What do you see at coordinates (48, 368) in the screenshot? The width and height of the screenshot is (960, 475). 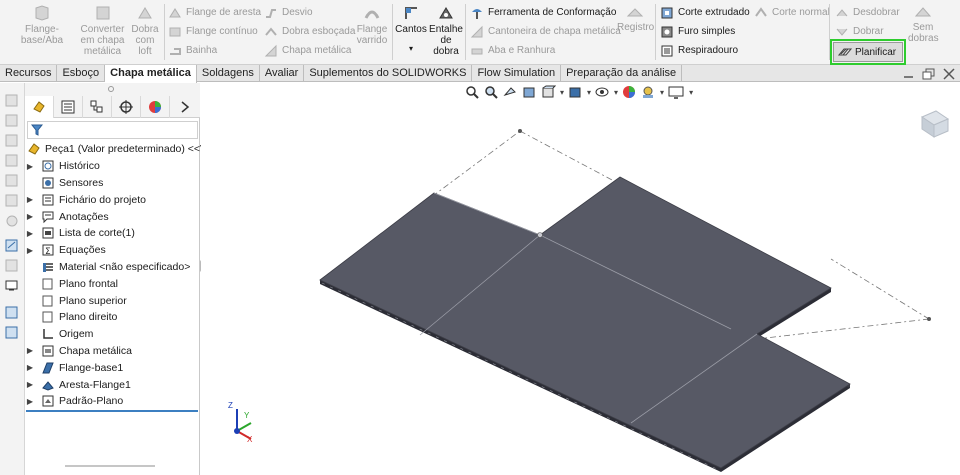 I see `baseflange-icon` at bounding box center [48, 368].